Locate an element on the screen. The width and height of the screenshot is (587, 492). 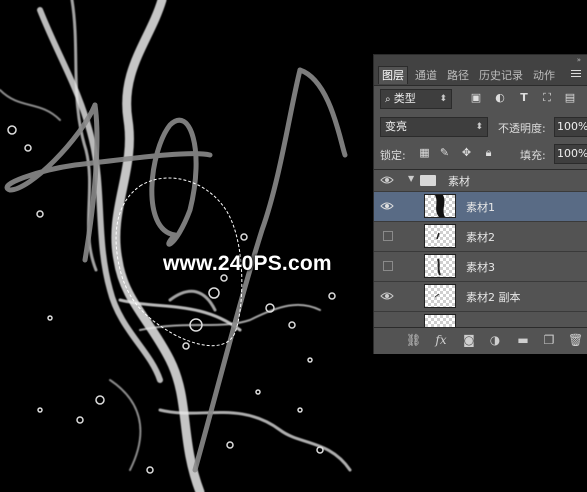
layer-row: 素材1 is located at coordinates (480, 207).